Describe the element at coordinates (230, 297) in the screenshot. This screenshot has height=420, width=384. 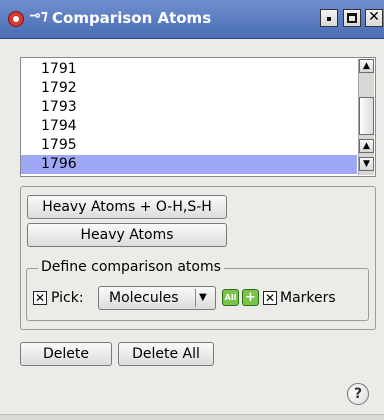
I see `all-icon: All` at that location.